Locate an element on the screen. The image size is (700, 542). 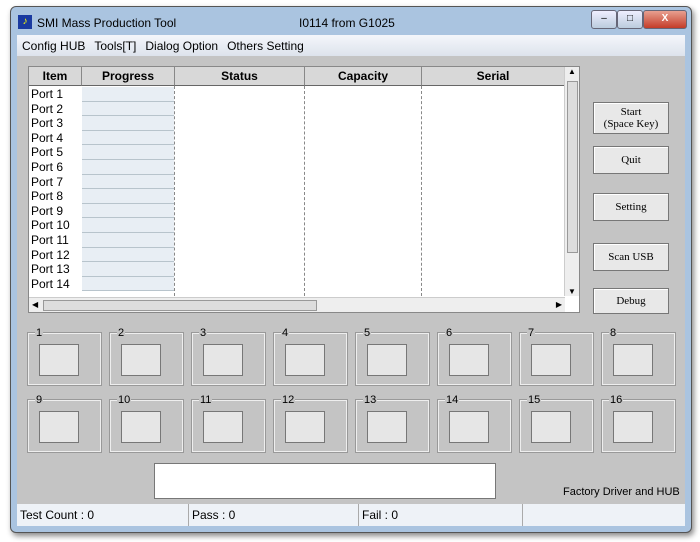
slot-label: 15 is located at coordinates (534, 400).